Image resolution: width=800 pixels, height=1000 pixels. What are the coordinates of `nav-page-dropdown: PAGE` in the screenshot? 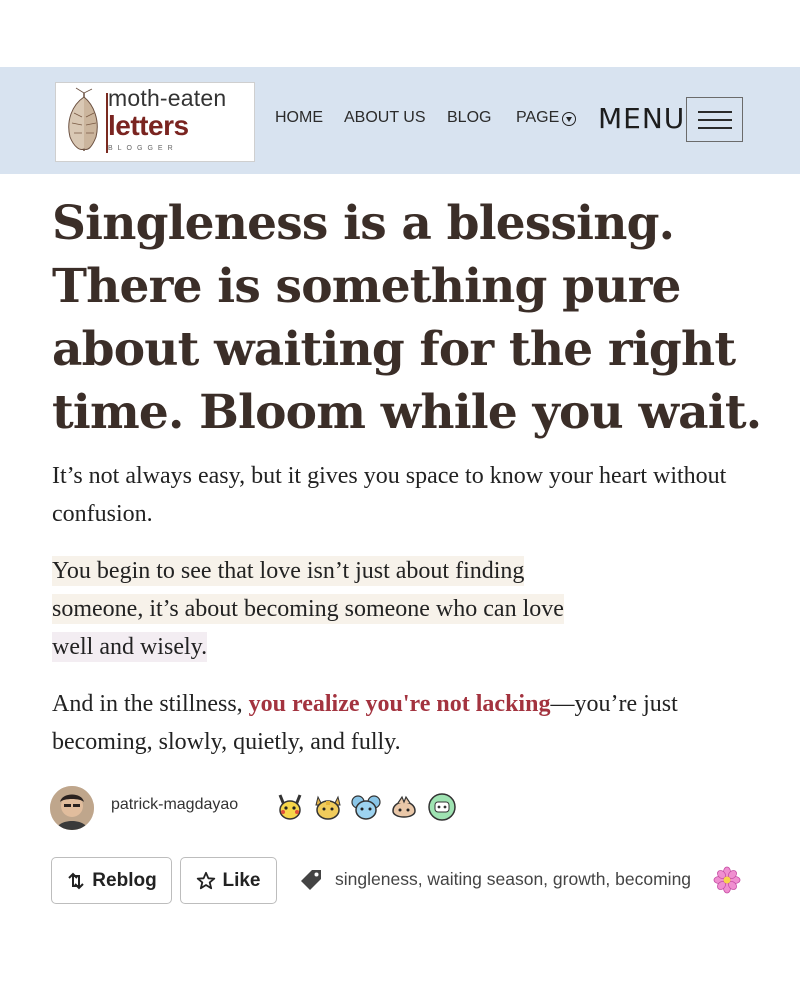 It's located at (546, 118).